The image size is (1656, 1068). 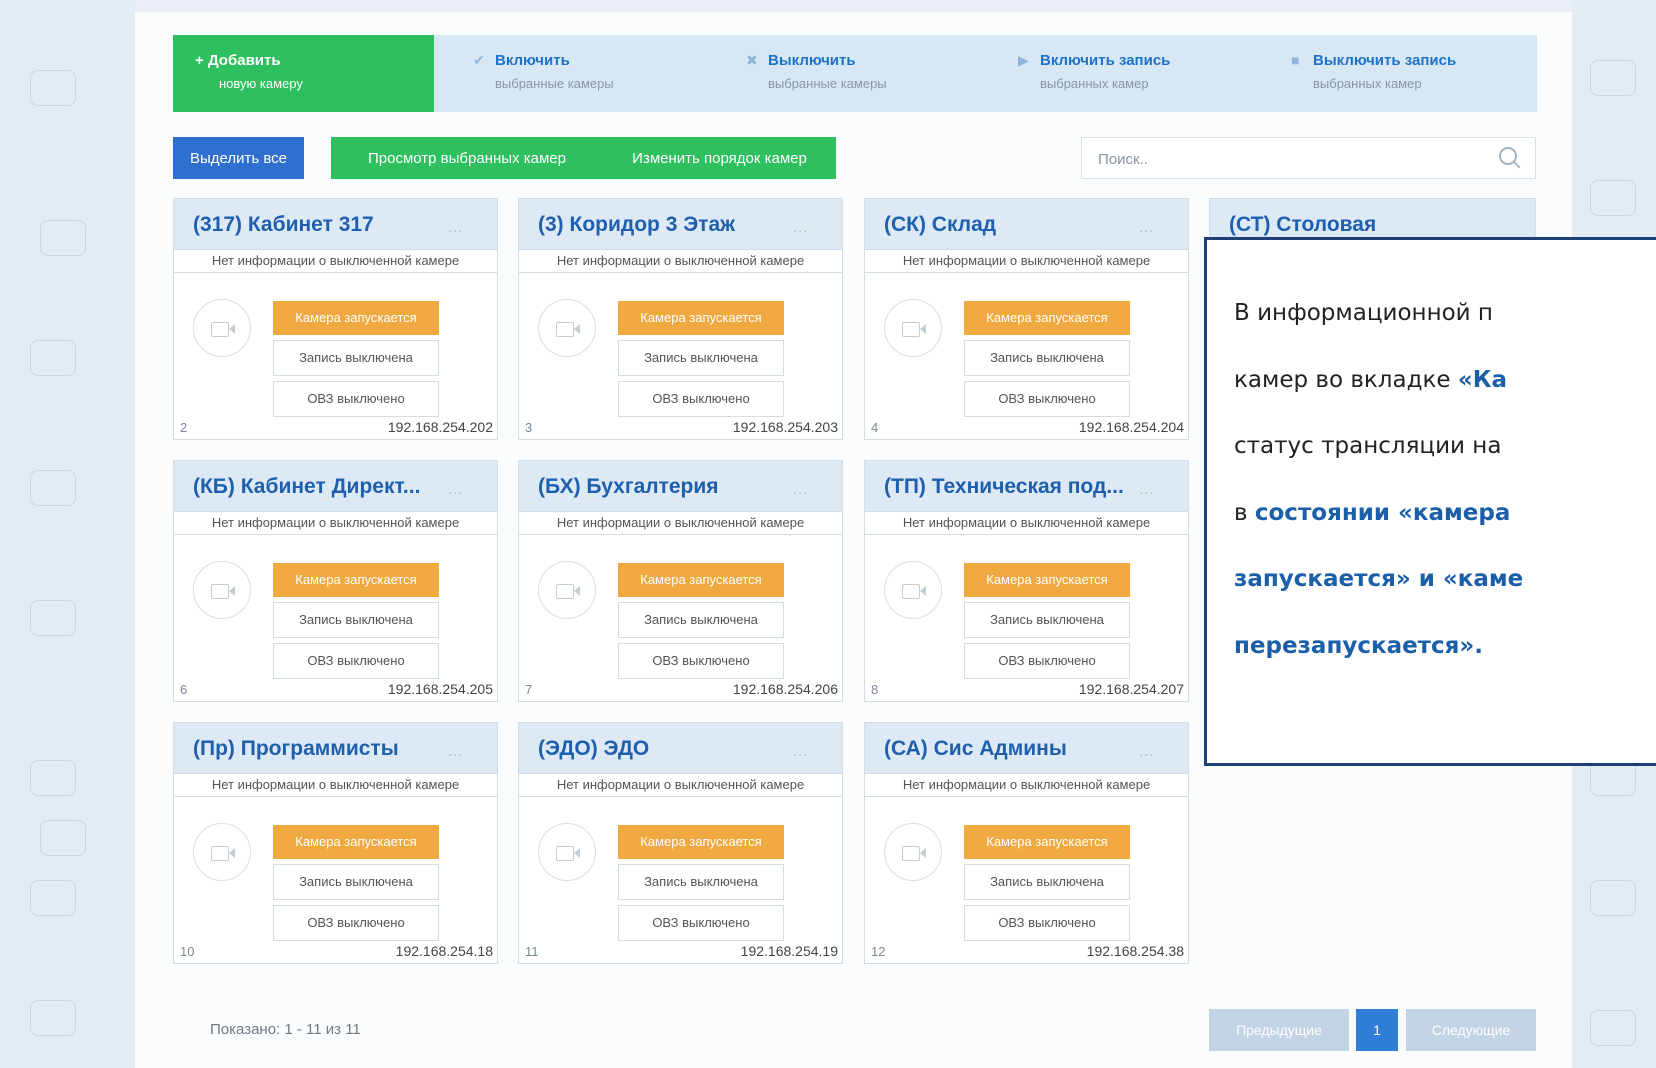 I want to click on previous-page-button: Предыдущие, so click(x=1279, y=1030).